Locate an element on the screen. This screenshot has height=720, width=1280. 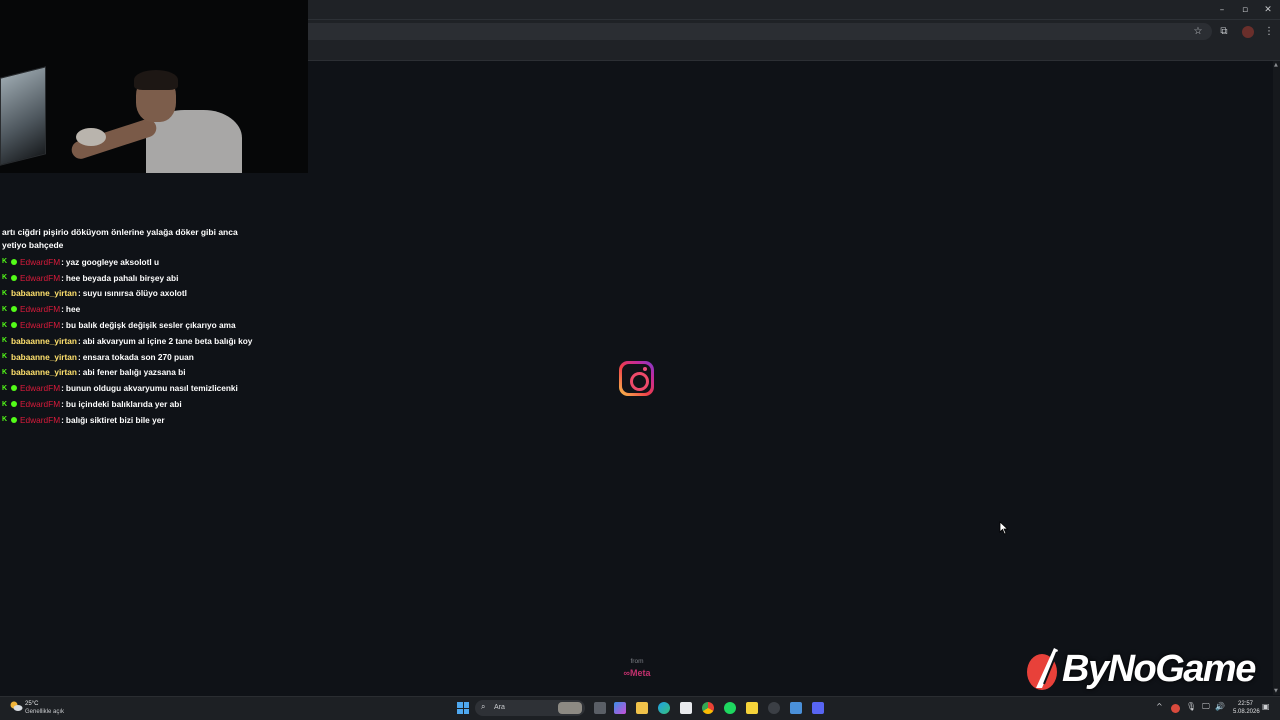
scroll-up-arrow-icon: ▲ is located at coordinates (1276, 65).